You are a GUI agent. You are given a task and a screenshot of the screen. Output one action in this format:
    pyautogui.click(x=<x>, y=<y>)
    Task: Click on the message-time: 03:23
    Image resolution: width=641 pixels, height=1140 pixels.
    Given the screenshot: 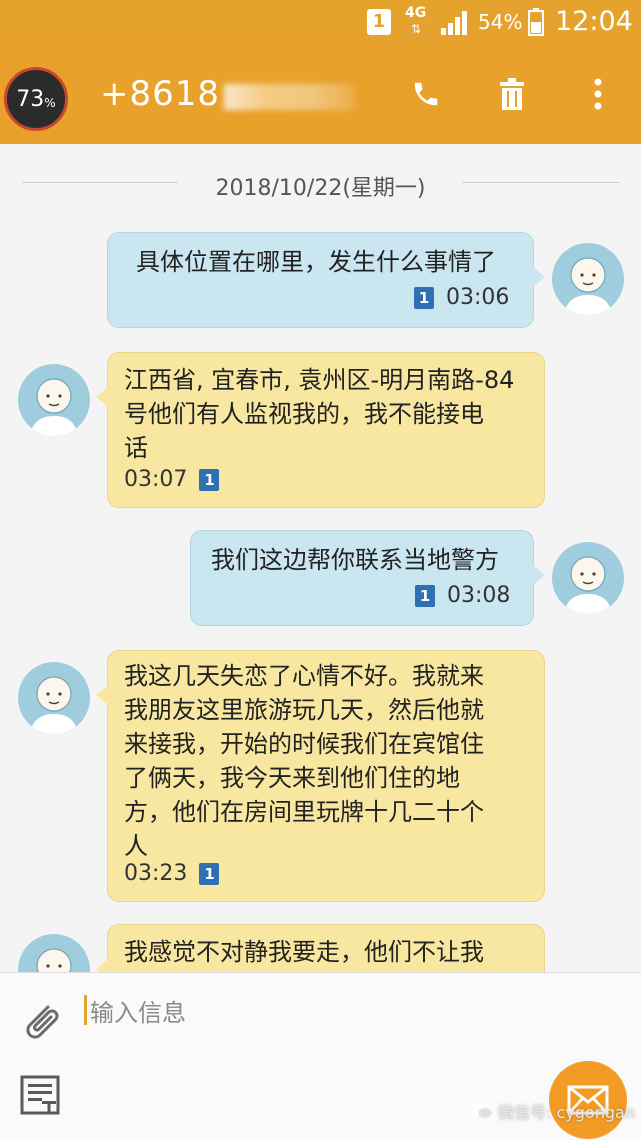 What is the action you would take?
    pyautogui.click(x=156, y=873)
    